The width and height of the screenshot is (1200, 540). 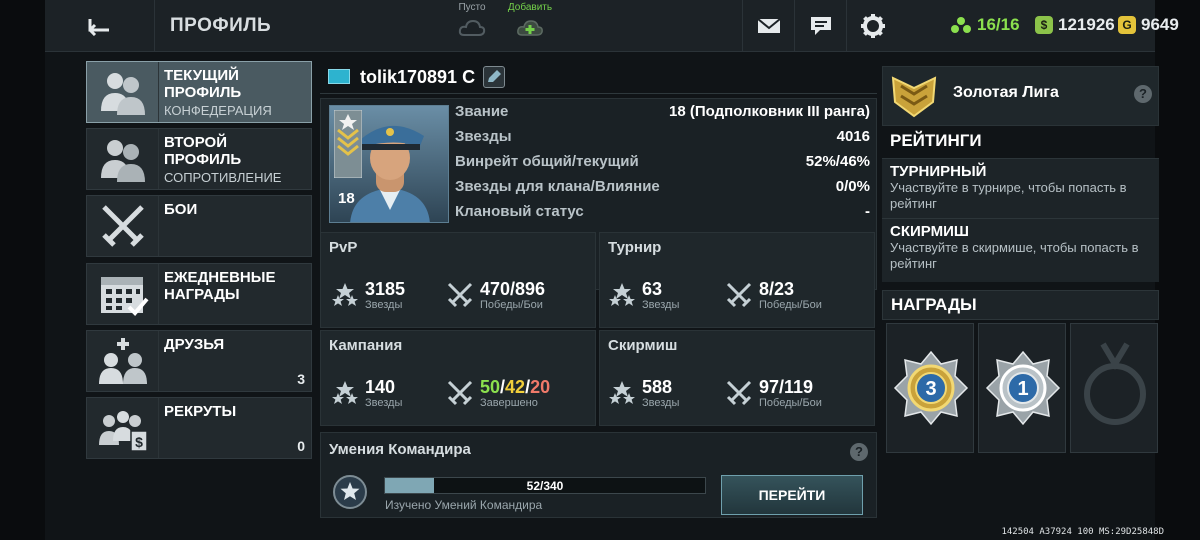 I want to click on menu-current-profile: ТЕКУЩИЙ ПРОФИЛЬ КОНФЕДЕРАЦИЯ, so click(x=199, y=92).